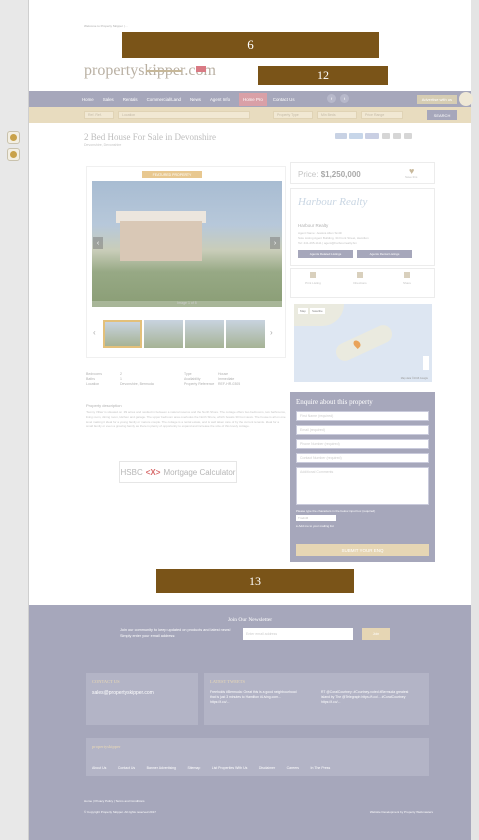  What do you see at coordinates (108, 99) in the screenshot?
I see `nav-sales: Sales` at bounding box center [108, 99].